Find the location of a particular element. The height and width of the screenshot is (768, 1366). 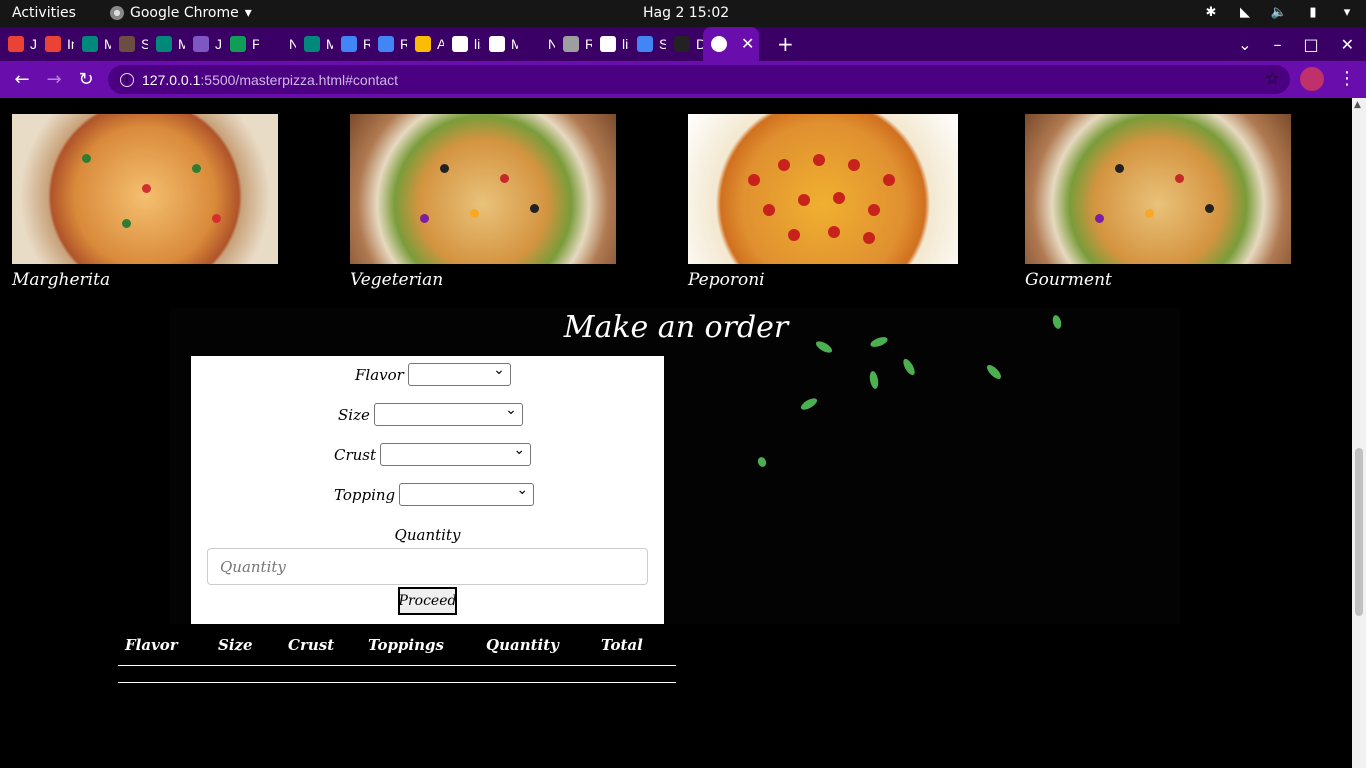

flavor-select is located at coordinates (459, 374).